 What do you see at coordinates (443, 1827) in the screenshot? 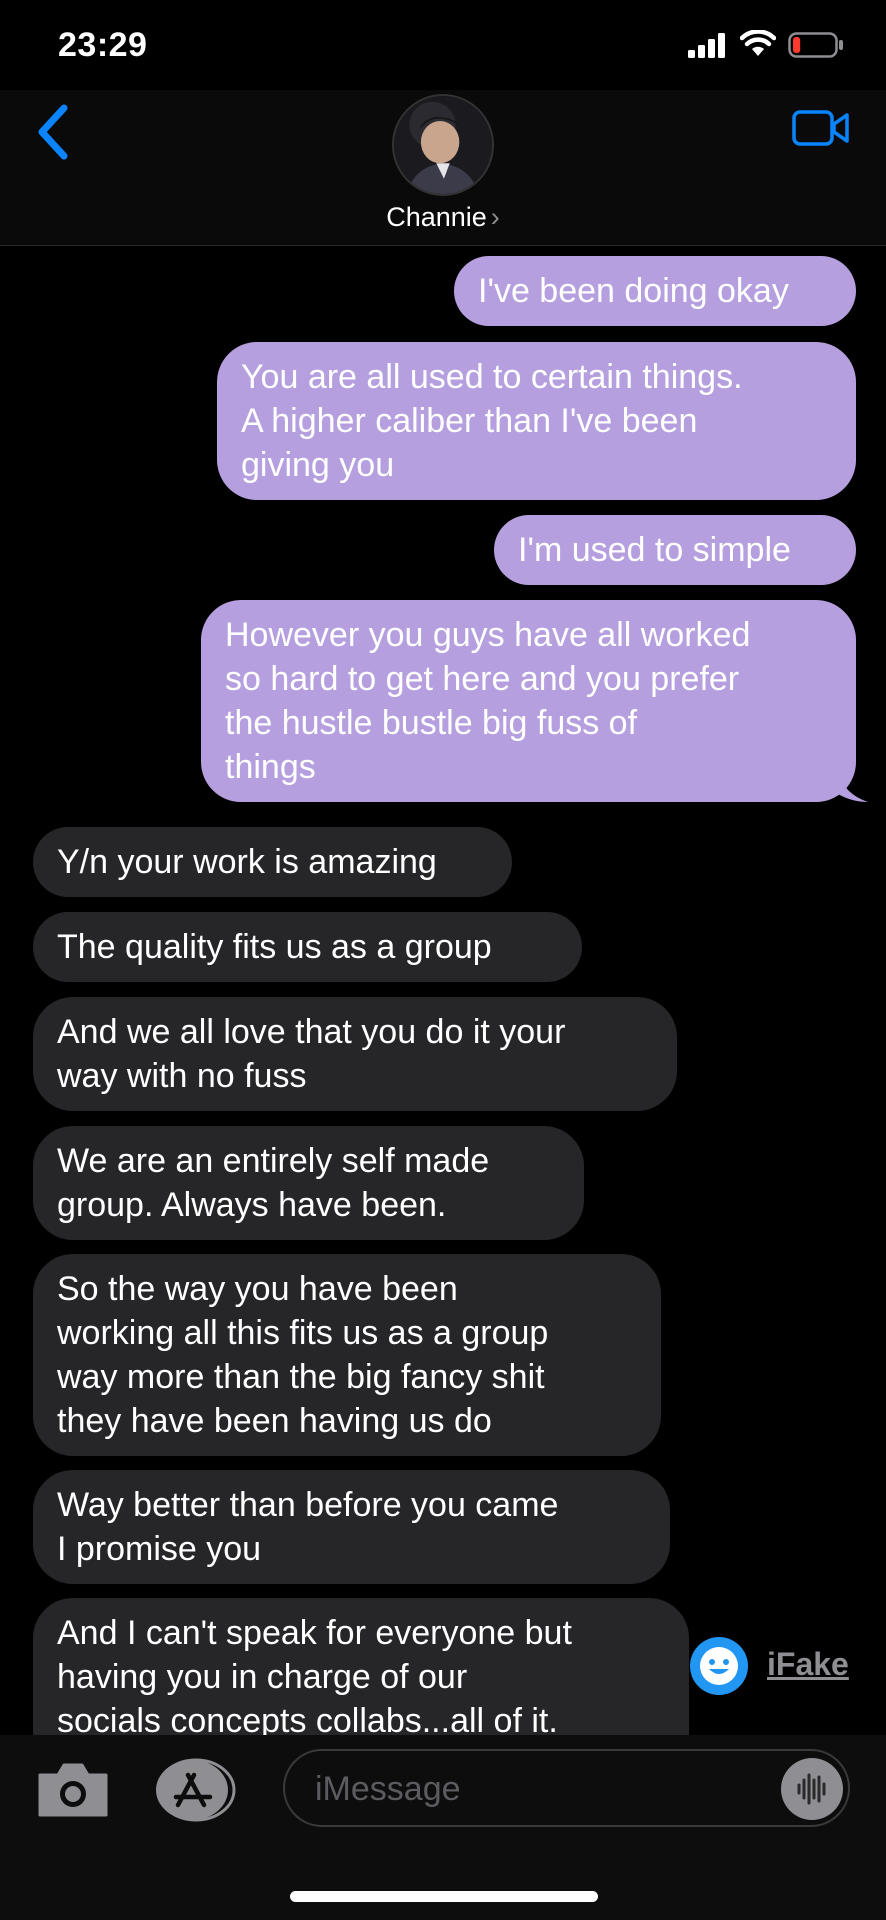
I see `message-input-bar: iMessage` at bounding box center [443, 1827].